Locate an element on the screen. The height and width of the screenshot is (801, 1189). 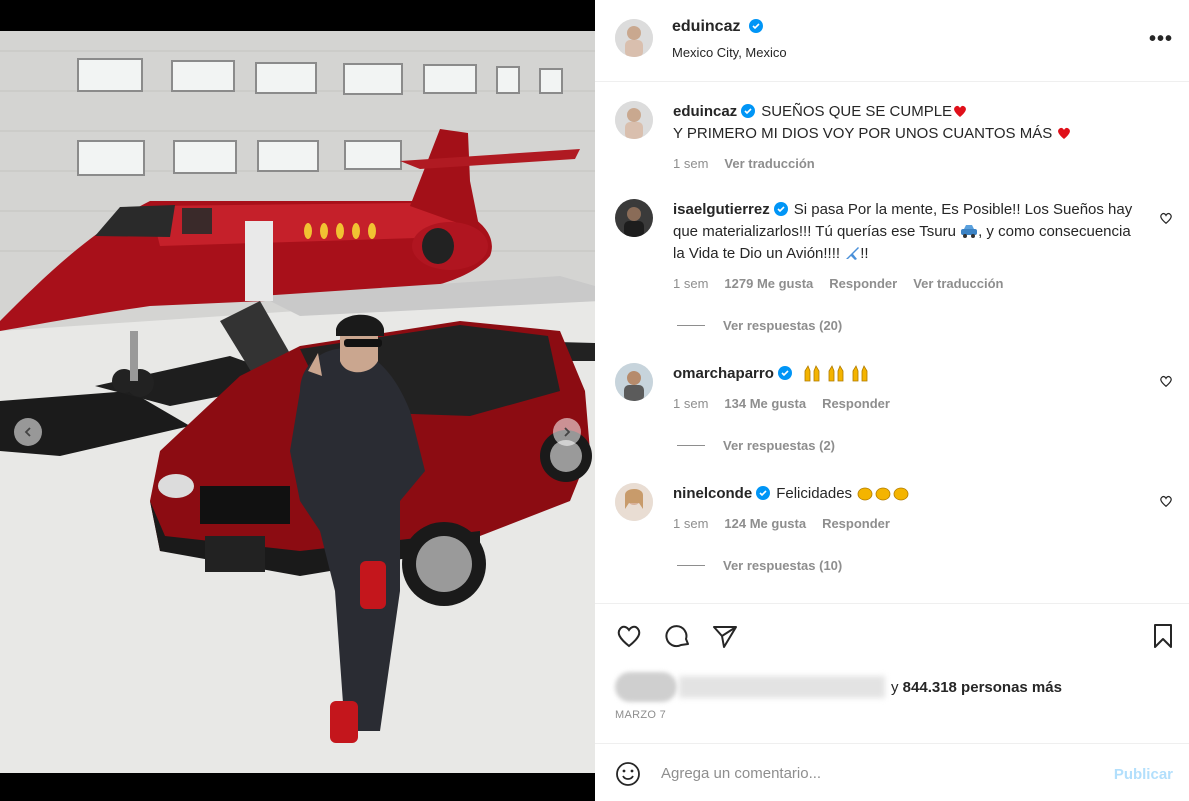
more-icon: ••• is located at coordinates (1160, 39).